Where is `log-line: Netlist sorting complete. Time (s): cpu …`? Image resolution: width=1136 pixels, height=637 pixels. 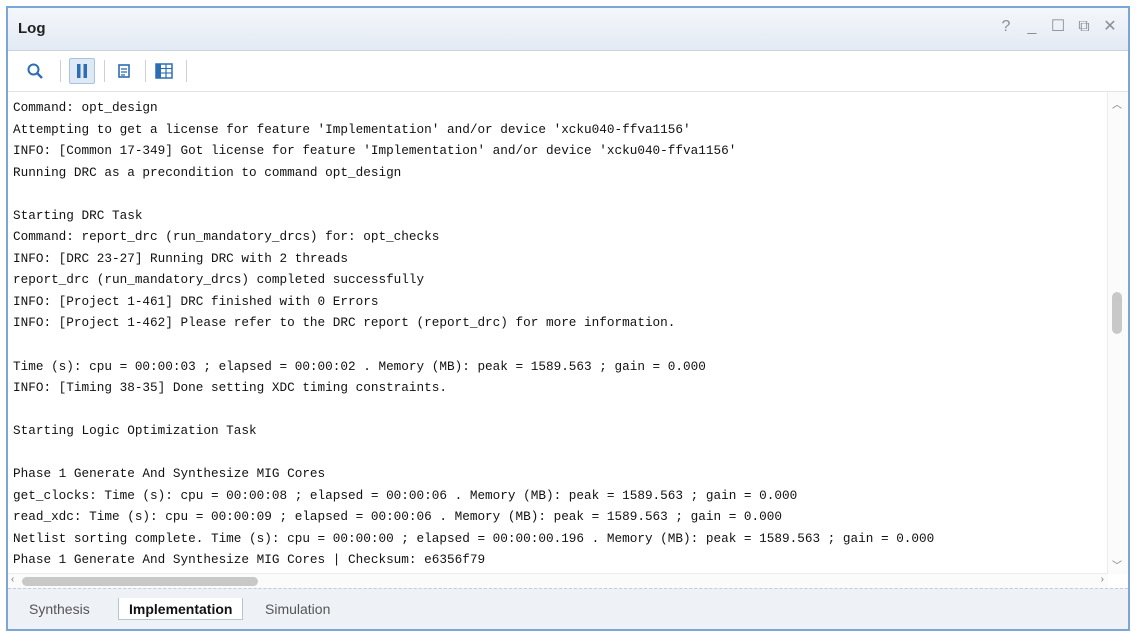
log-line: Netlist sorting complete. Time (s): cpu … is located at coordinates (474, 538).